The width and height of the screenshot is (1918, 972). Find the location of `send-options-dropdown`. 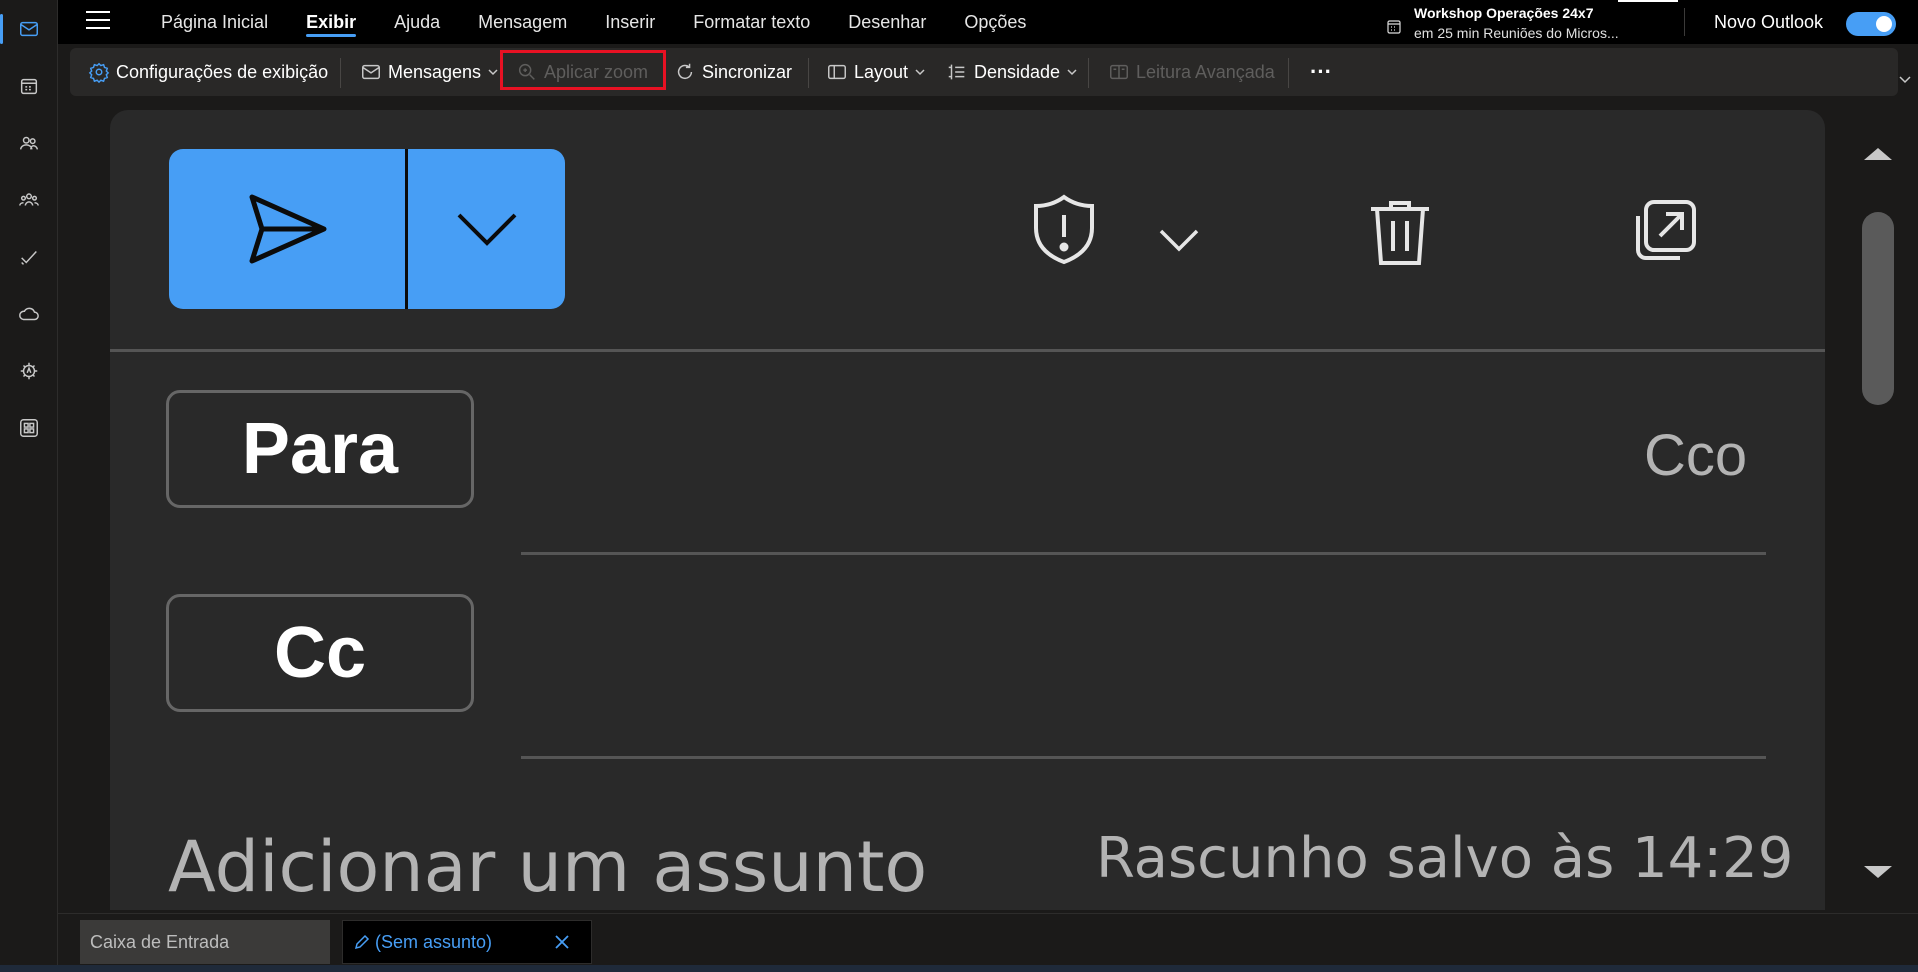

send-options-dropdown is located at coordinates (486, 229).